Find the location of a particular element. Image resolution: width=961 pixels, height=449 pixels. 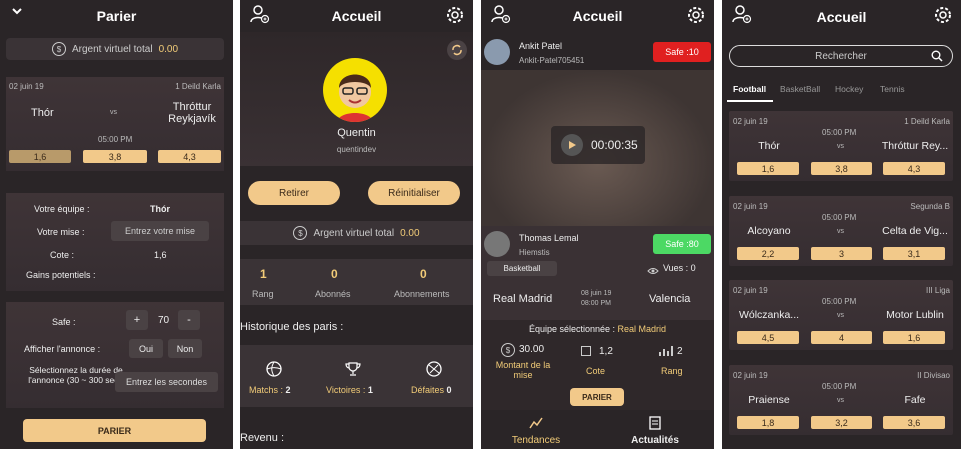

video-time: 00:00:35 is located at coordinates (614, 145).